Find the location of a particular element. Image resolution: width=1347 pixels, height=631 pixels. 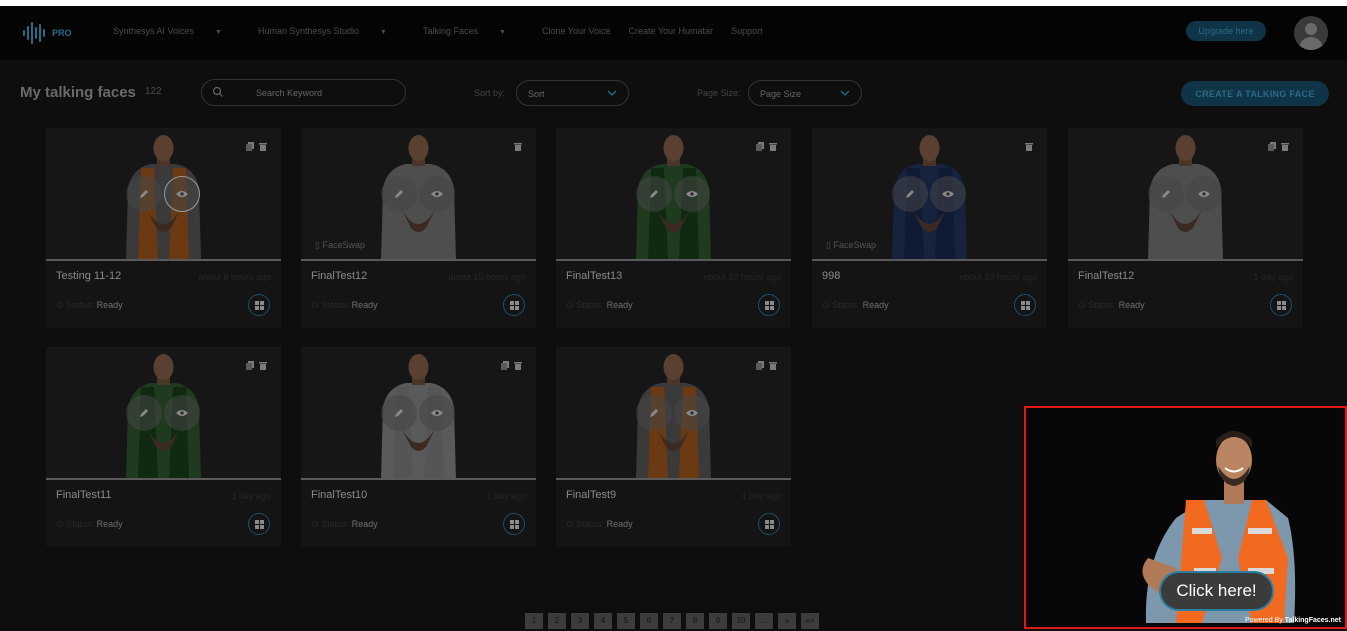

page-button: 8 is located at coordinates (695, 621).